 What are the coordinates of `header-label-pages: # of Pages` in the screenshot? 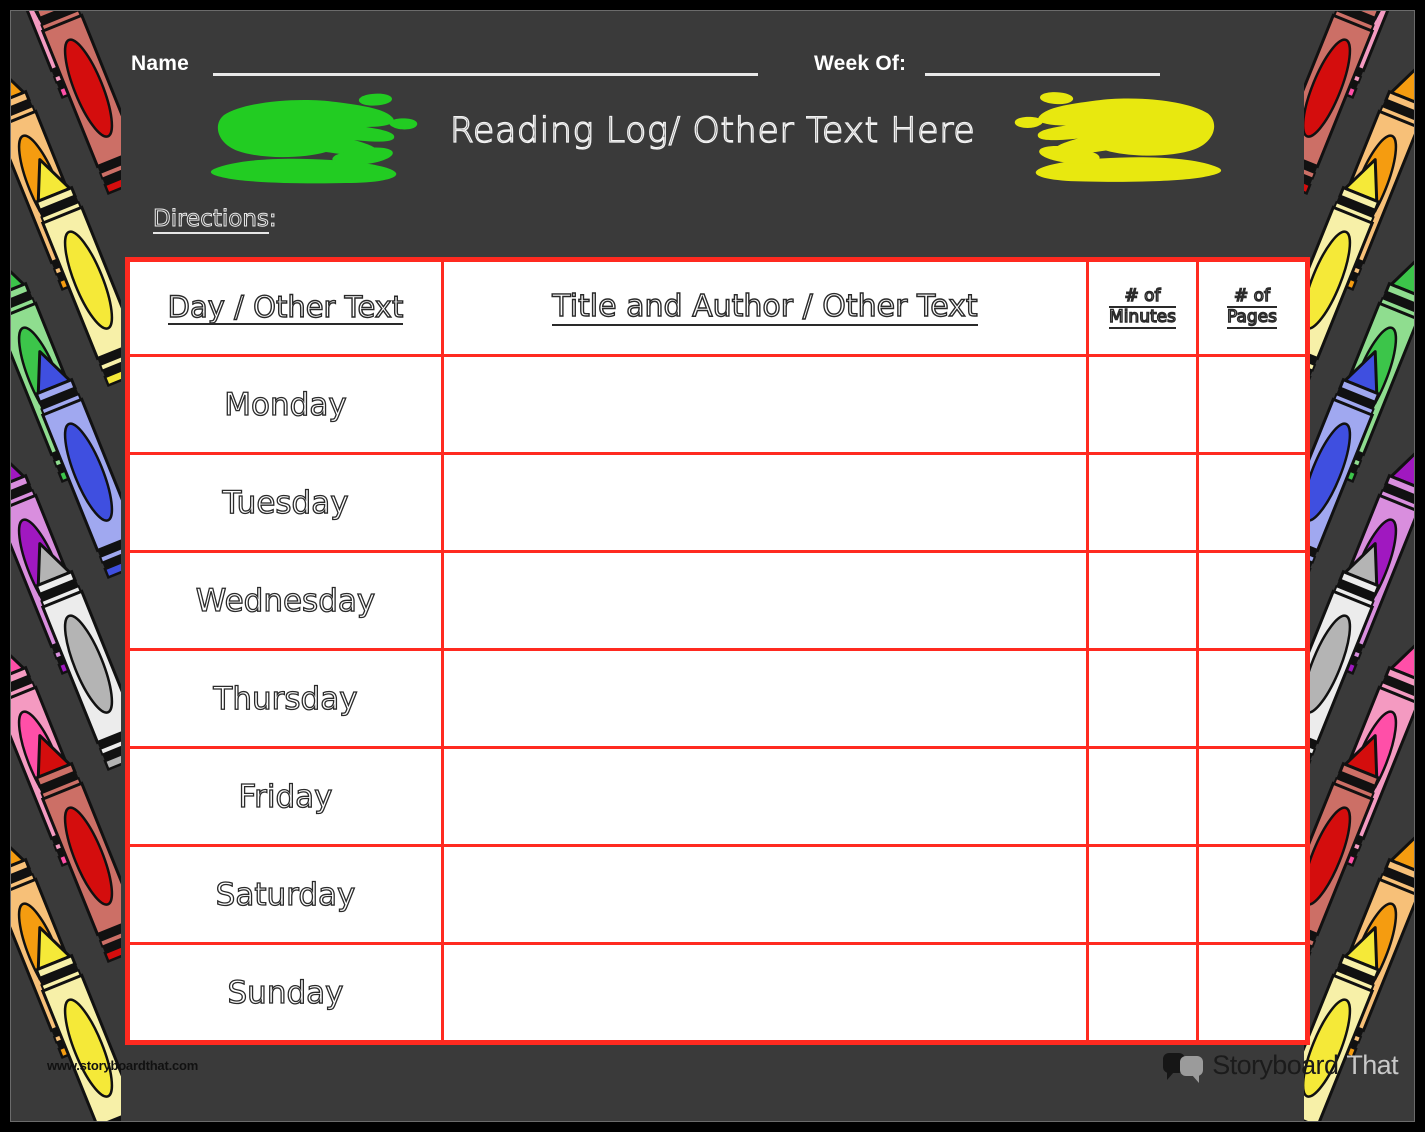 It's located at (1252, 308).